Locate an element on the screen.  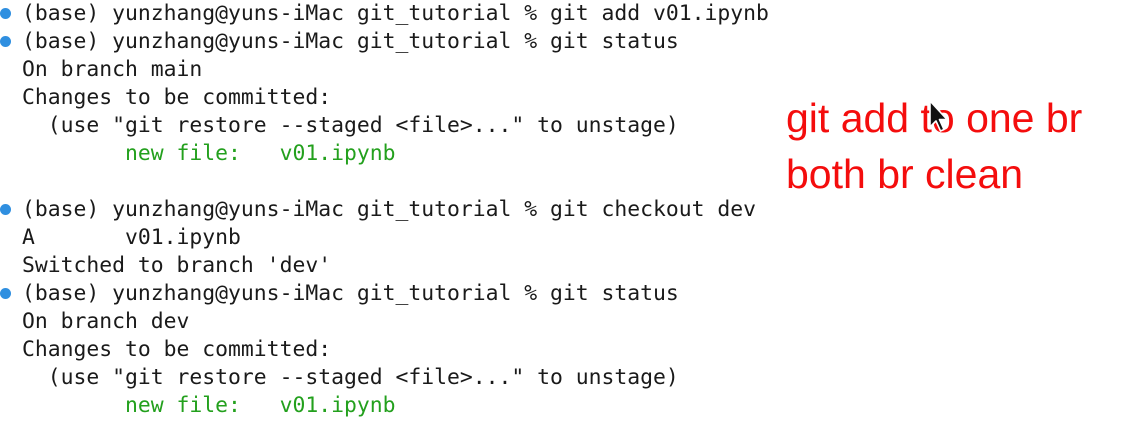
terminal-output-line: On branch dev is located at coordinates (106, 321).